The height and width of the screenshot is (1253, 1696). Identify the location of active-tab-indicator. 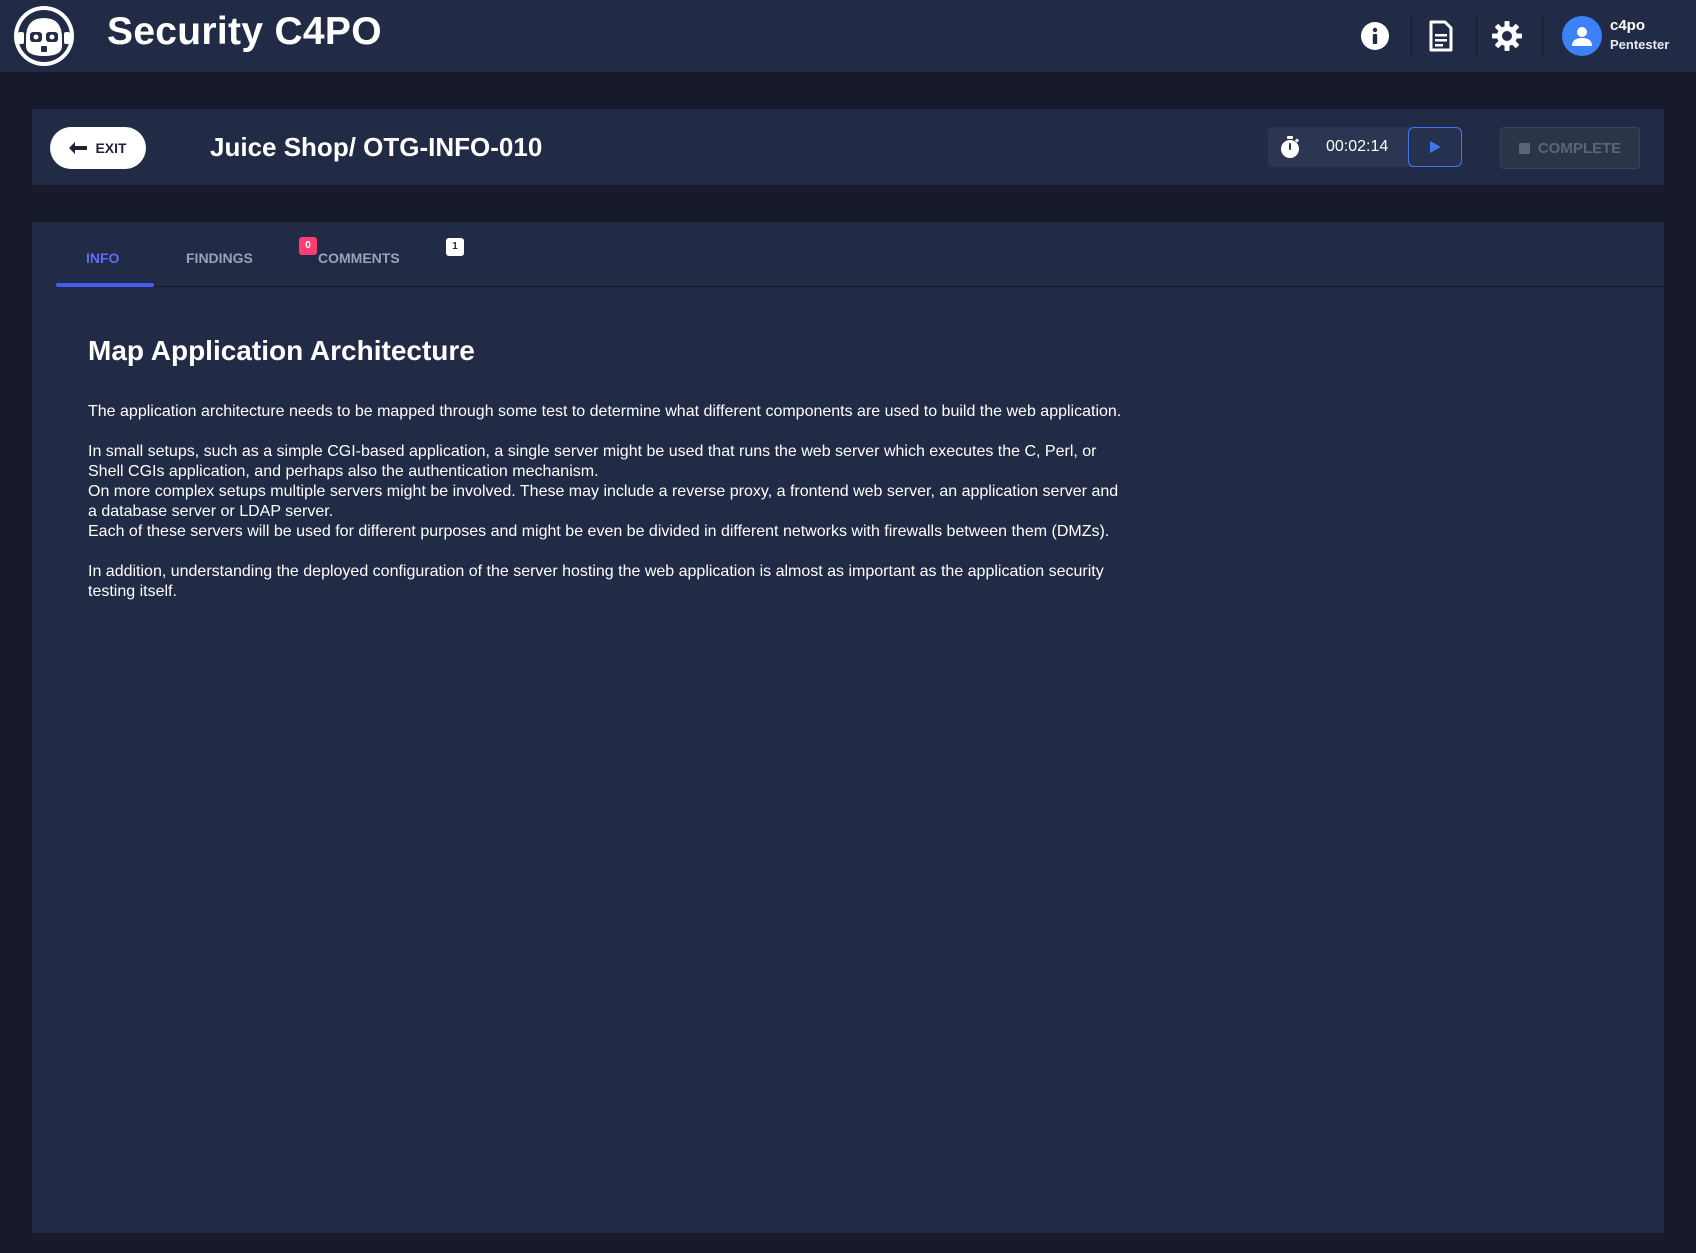
(105, 285).